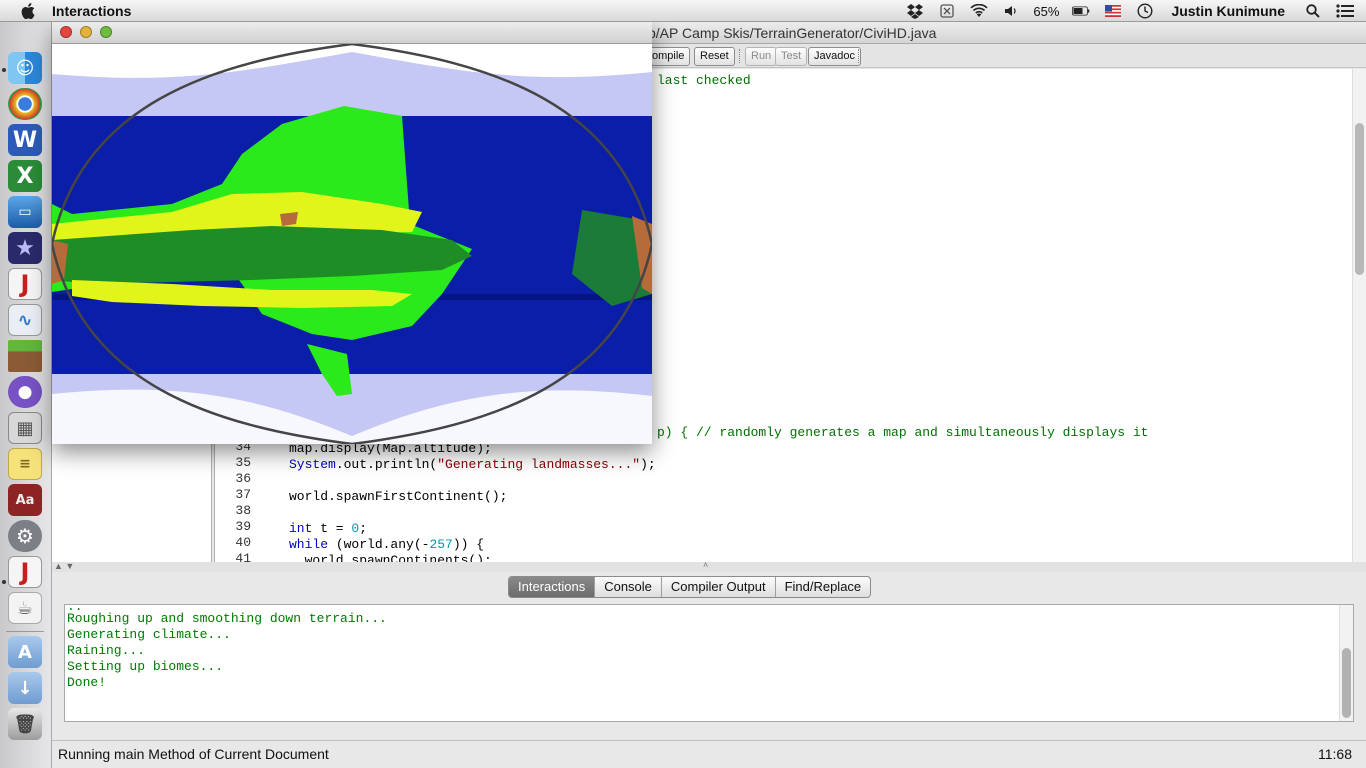 Image resolution: width=1366 pixels, height=768 pixels. What do you see at coordinates (25, 392) in the screenshot?
I see `github-icon: ●` at bounding box center [25, 392].